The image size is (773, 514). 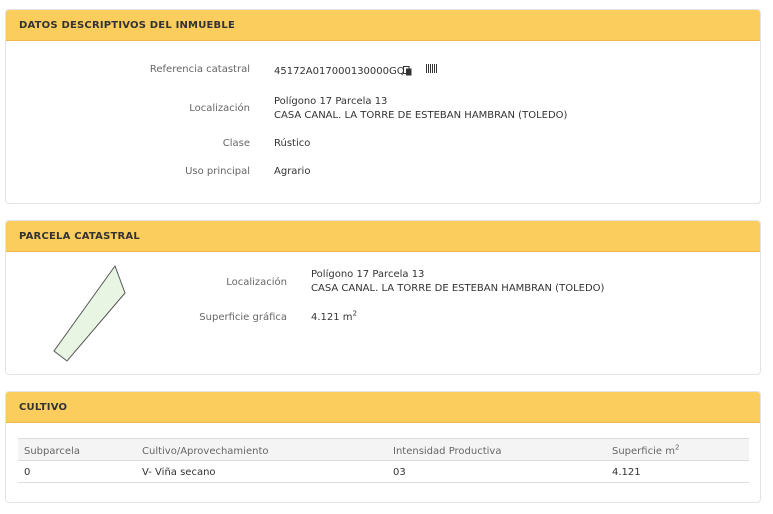 I want to click on localizacion-label: Localización, so click(x=219, y=108).